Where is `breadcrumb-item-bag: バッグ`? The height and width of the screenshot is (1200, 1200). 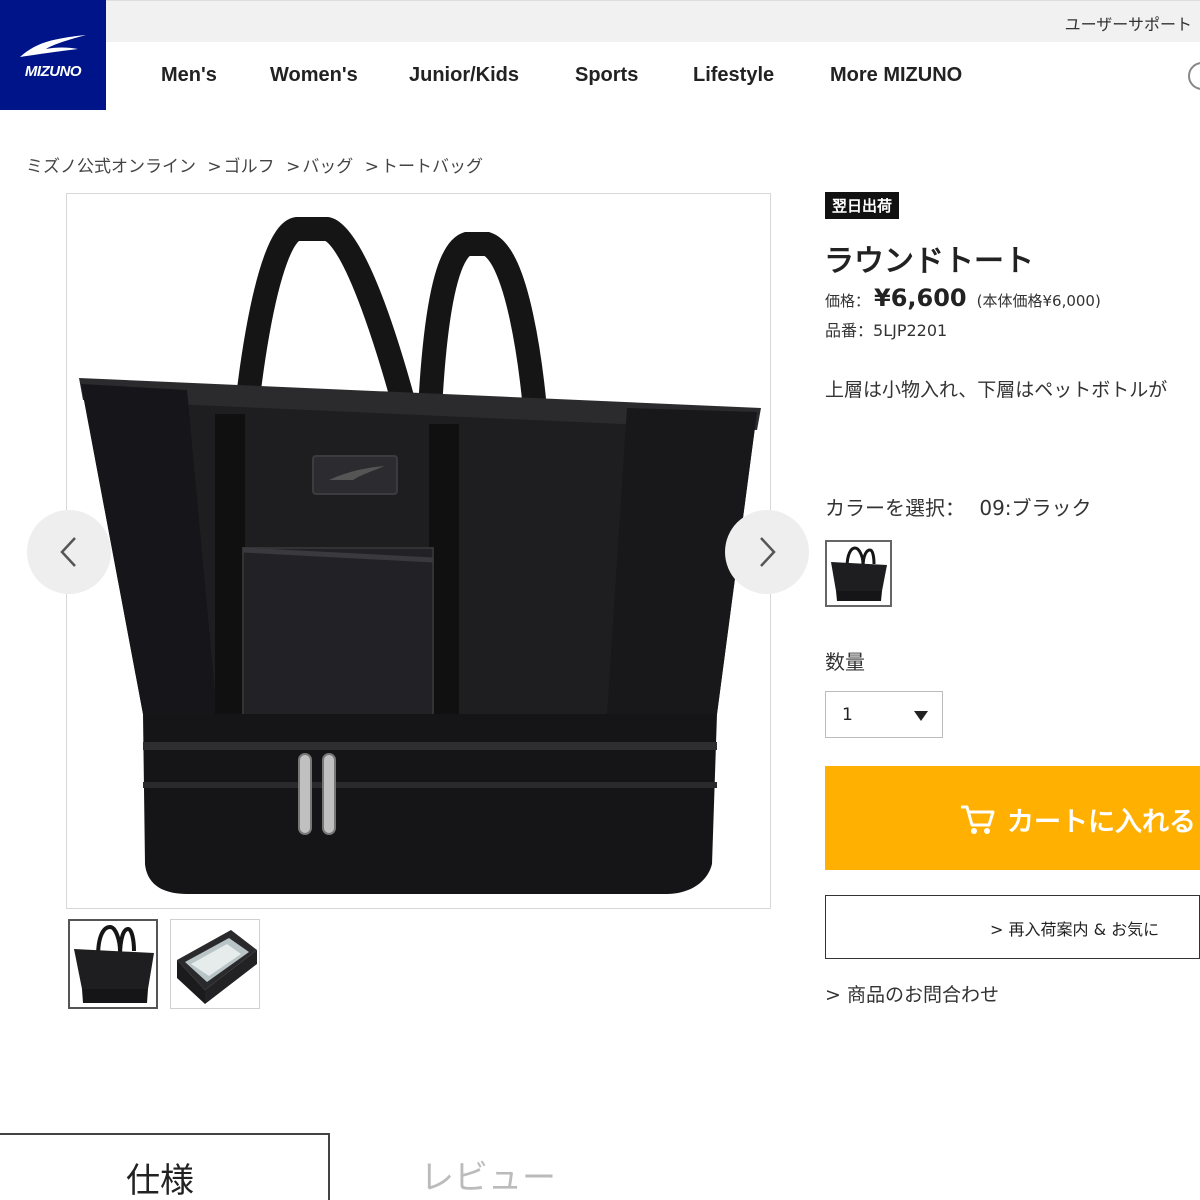 breadcrumb-item-bag: バッグ is located at coordinates (327, 167).